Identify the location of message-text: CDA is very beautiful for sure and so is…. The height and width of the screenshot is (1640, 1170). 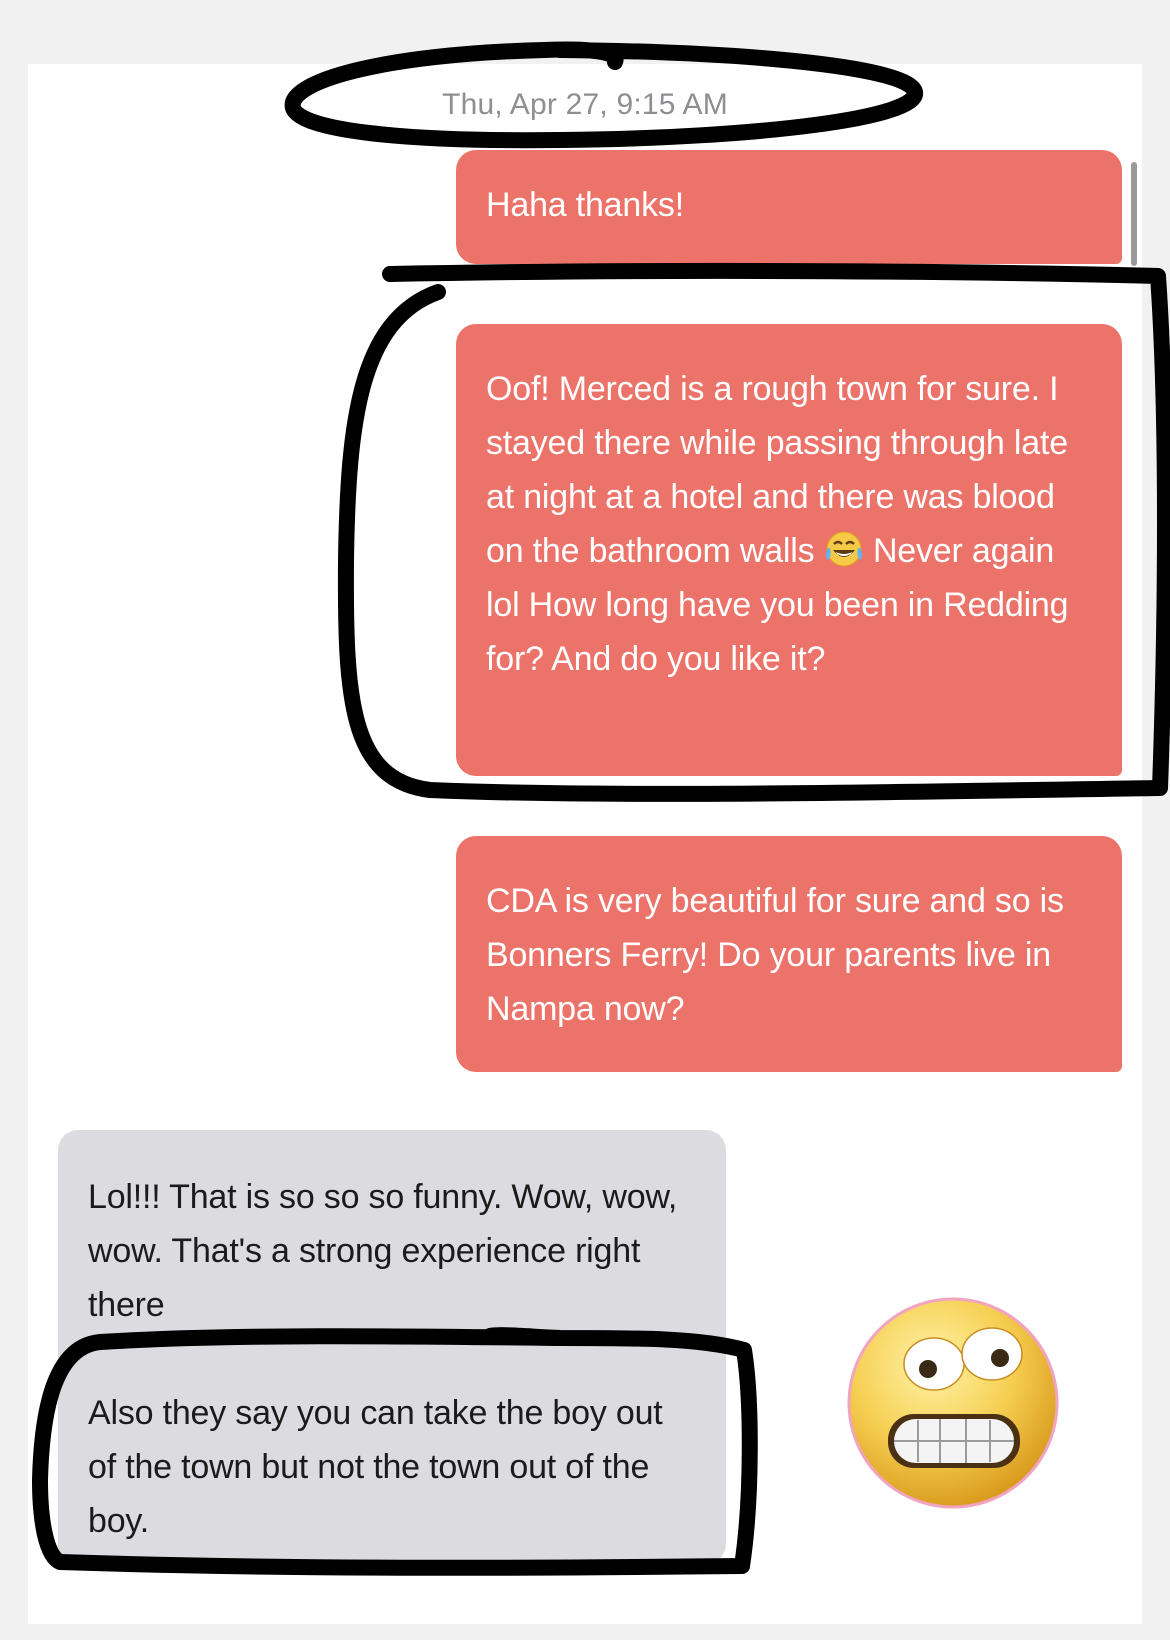
(775, 955).